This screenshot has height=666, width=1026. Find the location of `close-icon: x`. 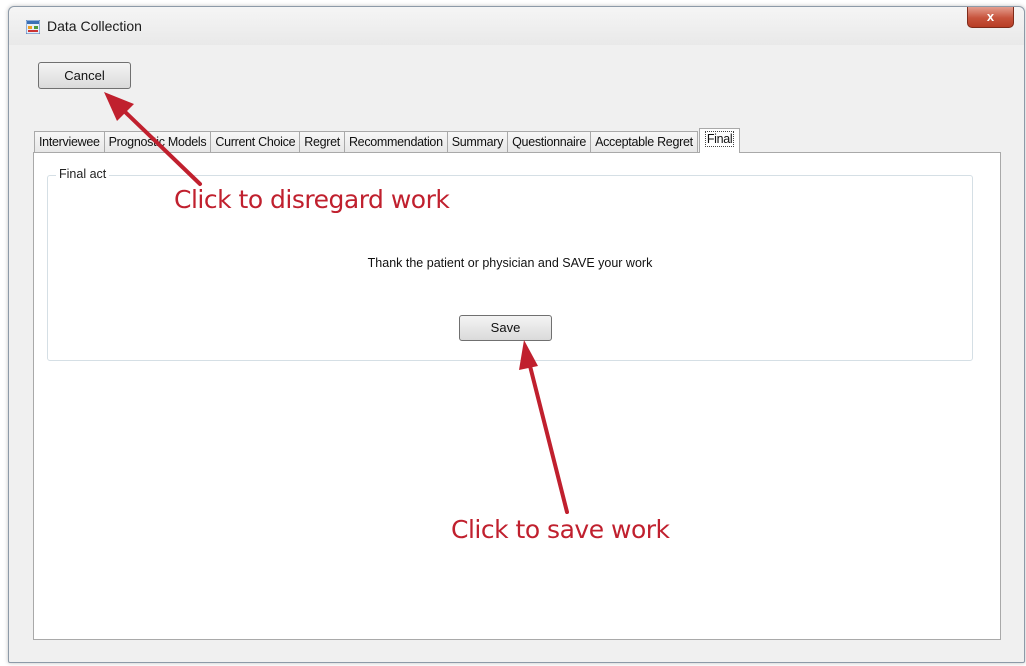

close-icon: x is located at coordinates (990, 16).